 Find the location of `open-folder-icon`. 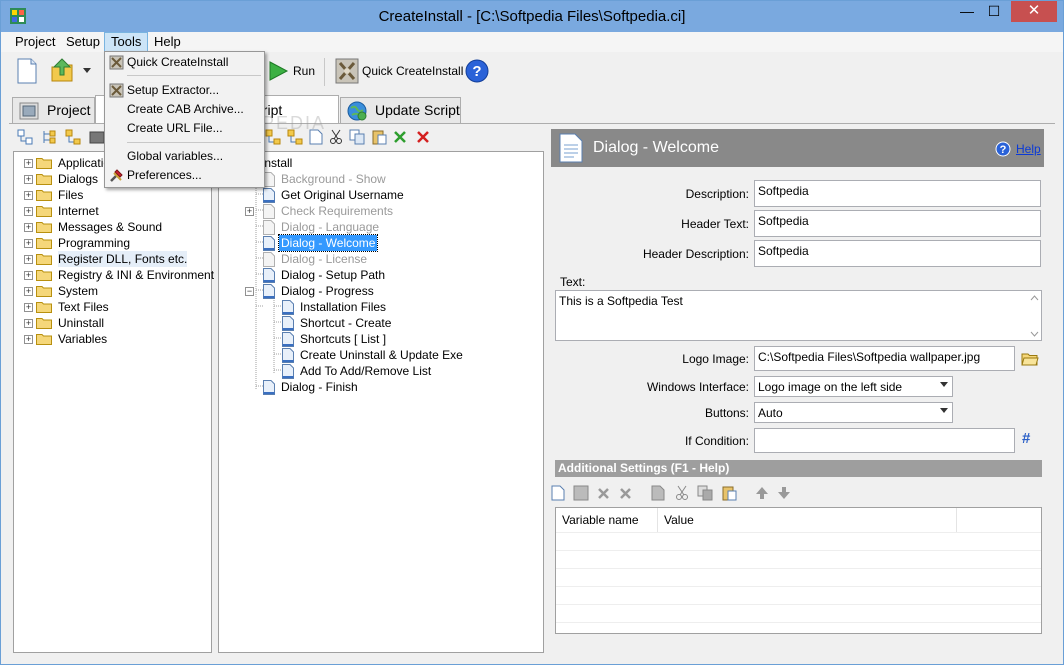

open-folder-icon is located at coordinates (63, 71).